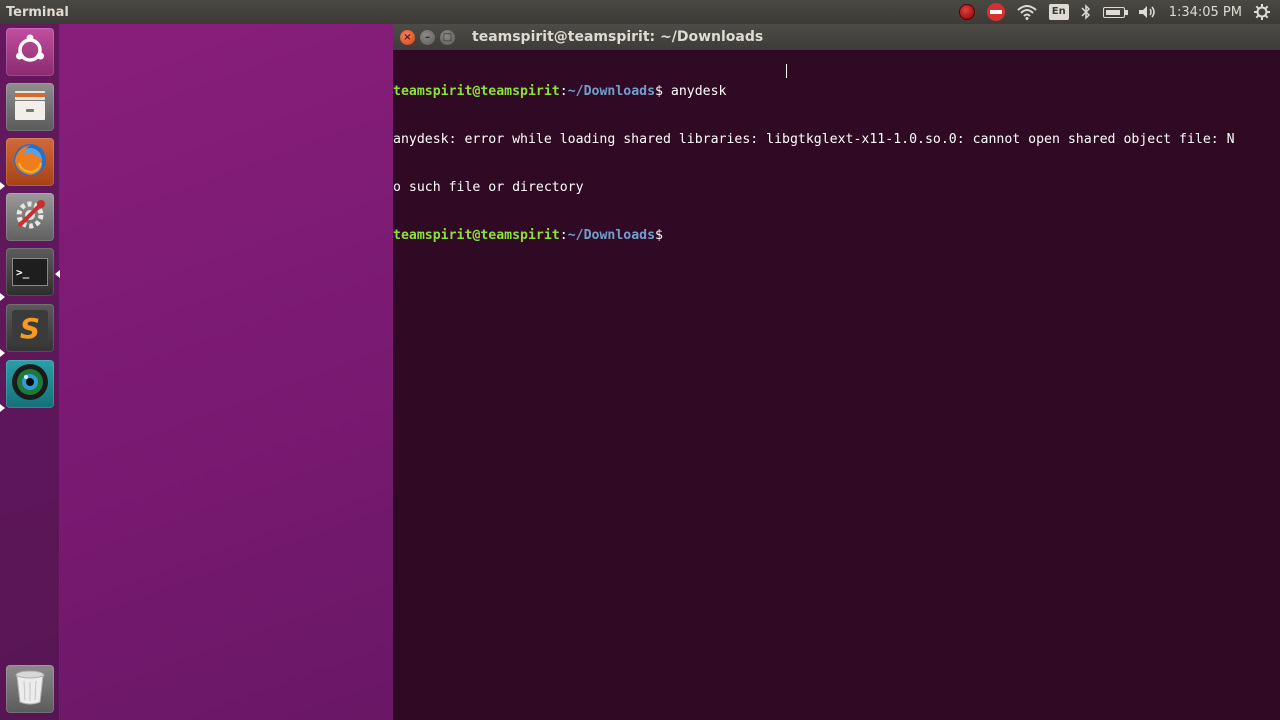  I want to click on record-indicator-icon, so click(966, 12).